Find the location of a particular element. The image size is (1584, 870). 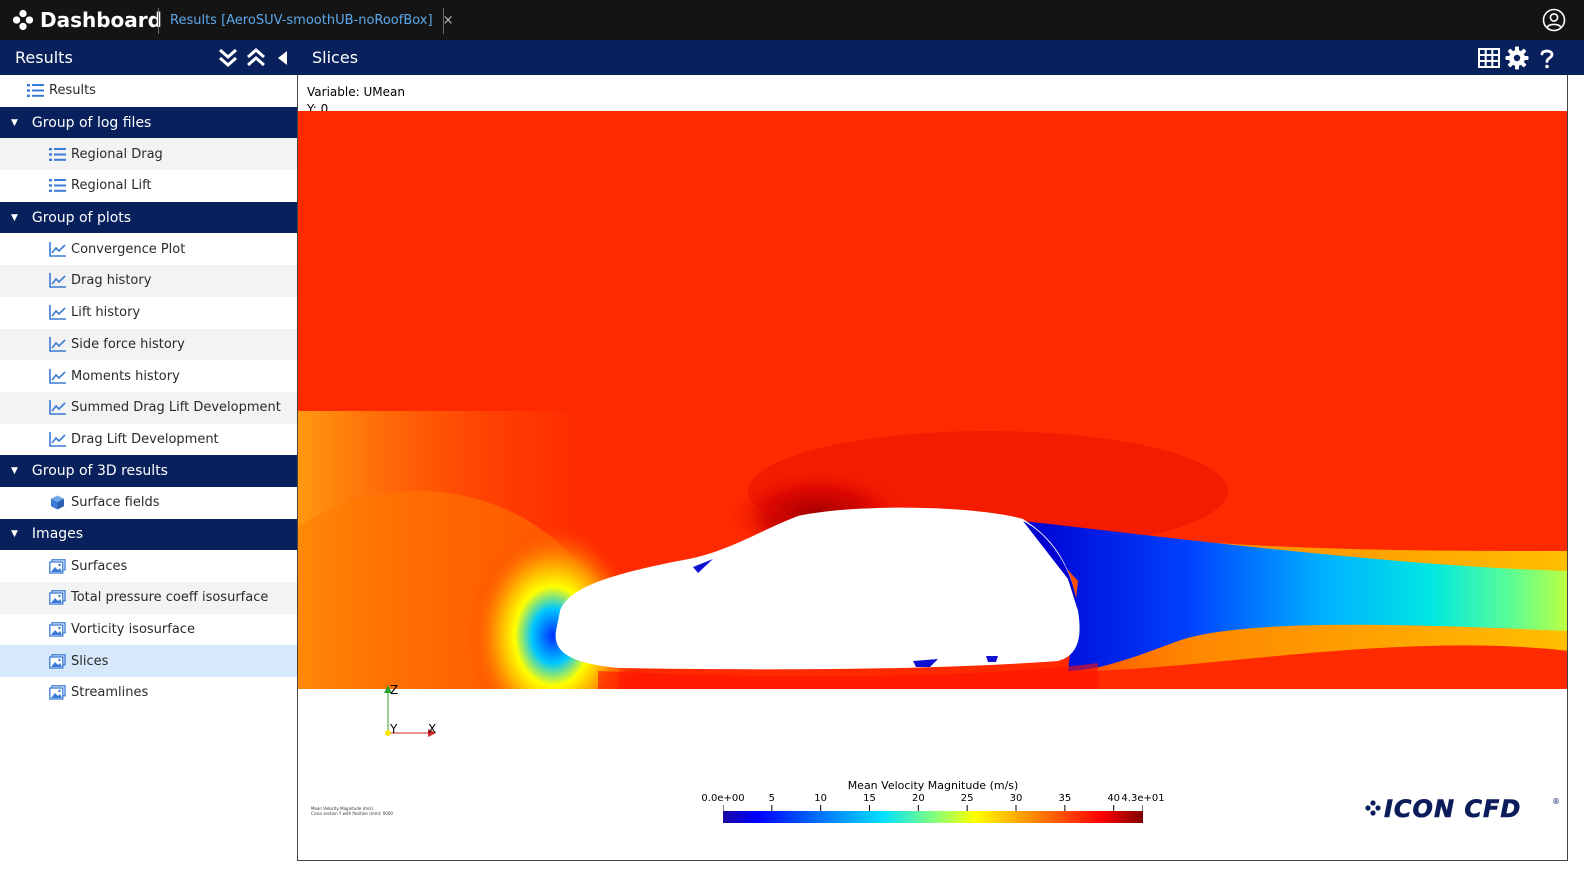

orientation-axes: Z Y X is located at coordinates (410, 710).